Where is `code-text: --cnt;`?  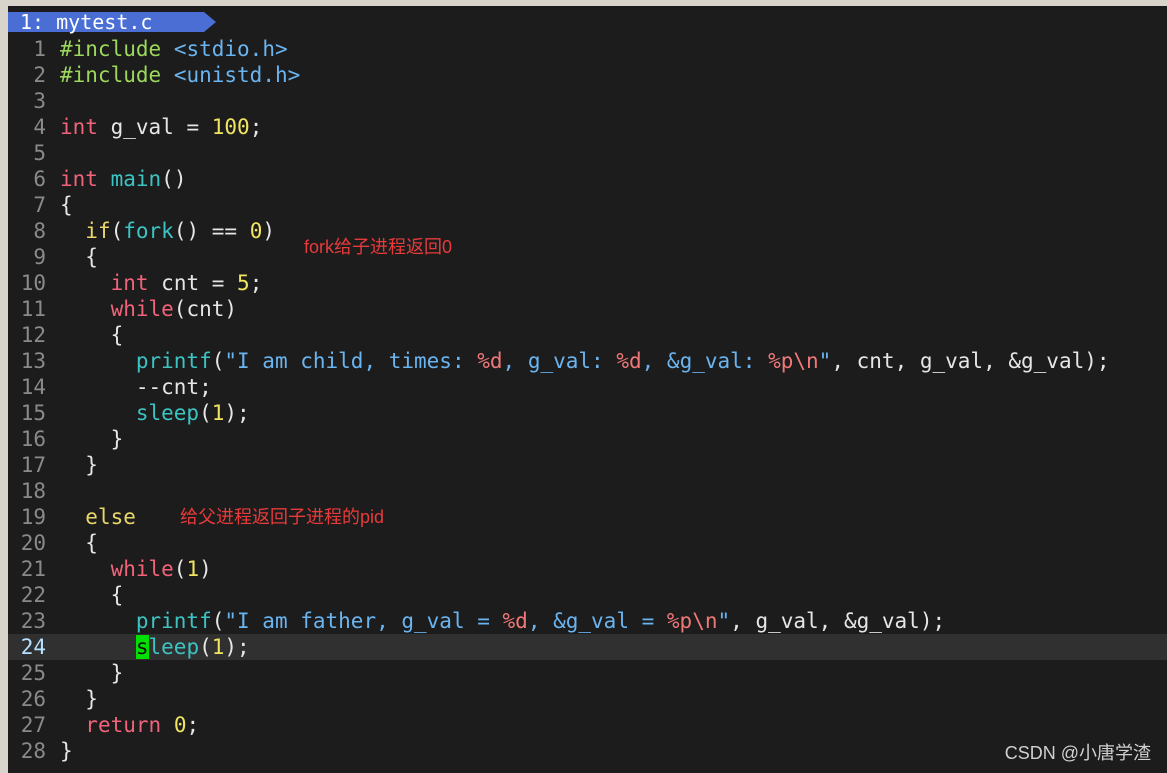
code-text: --cnt; is located at coordinates (136, 387).